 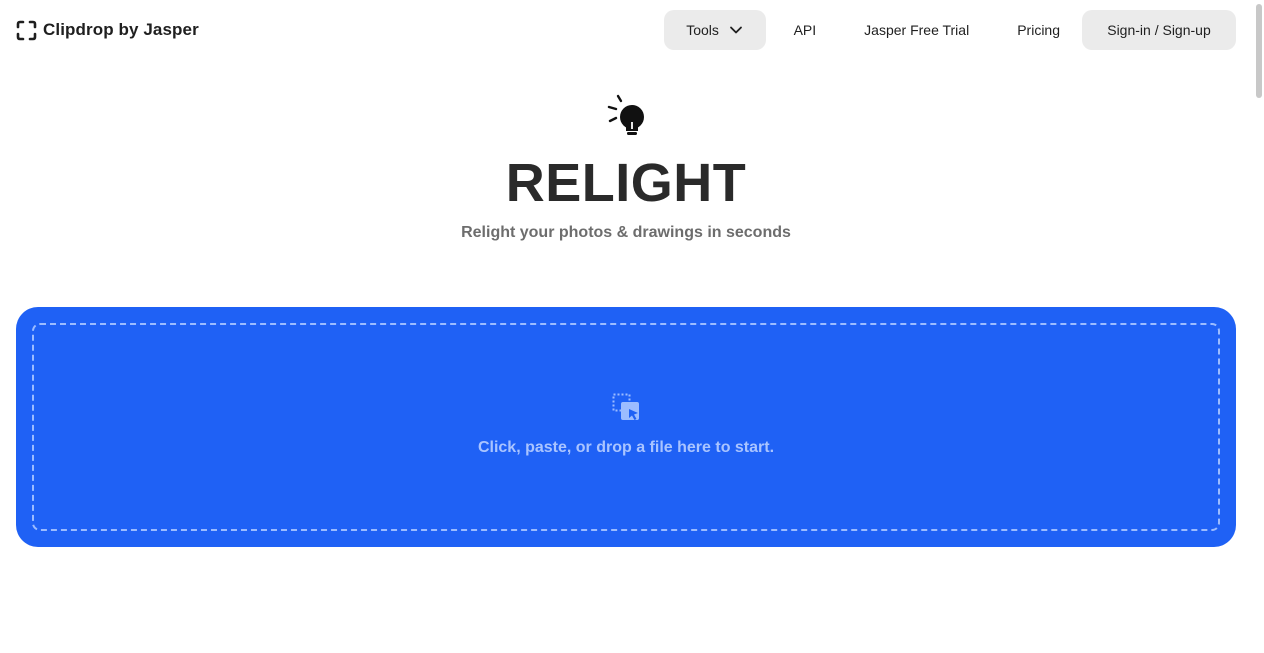 I want to click on sign-in-button: Sign-in / Sign-up, so click(x=1159, y=30).